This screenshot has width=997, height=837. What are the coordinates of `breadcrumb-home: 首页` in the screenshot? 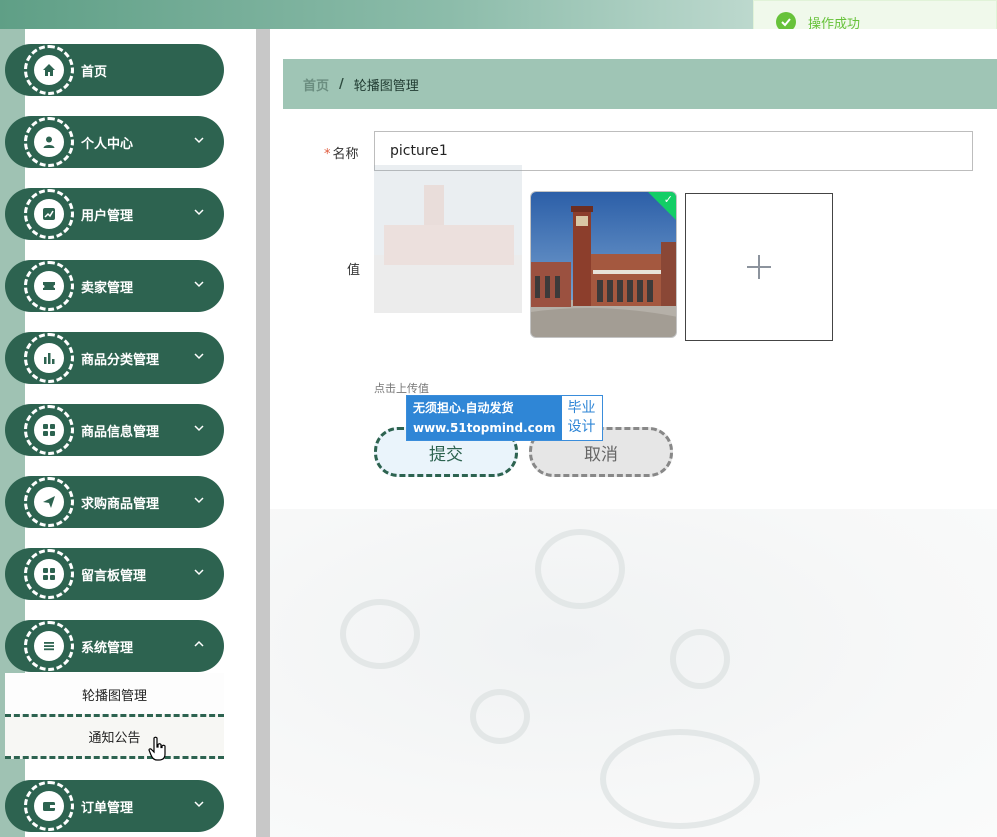 It's located at (316, 84).